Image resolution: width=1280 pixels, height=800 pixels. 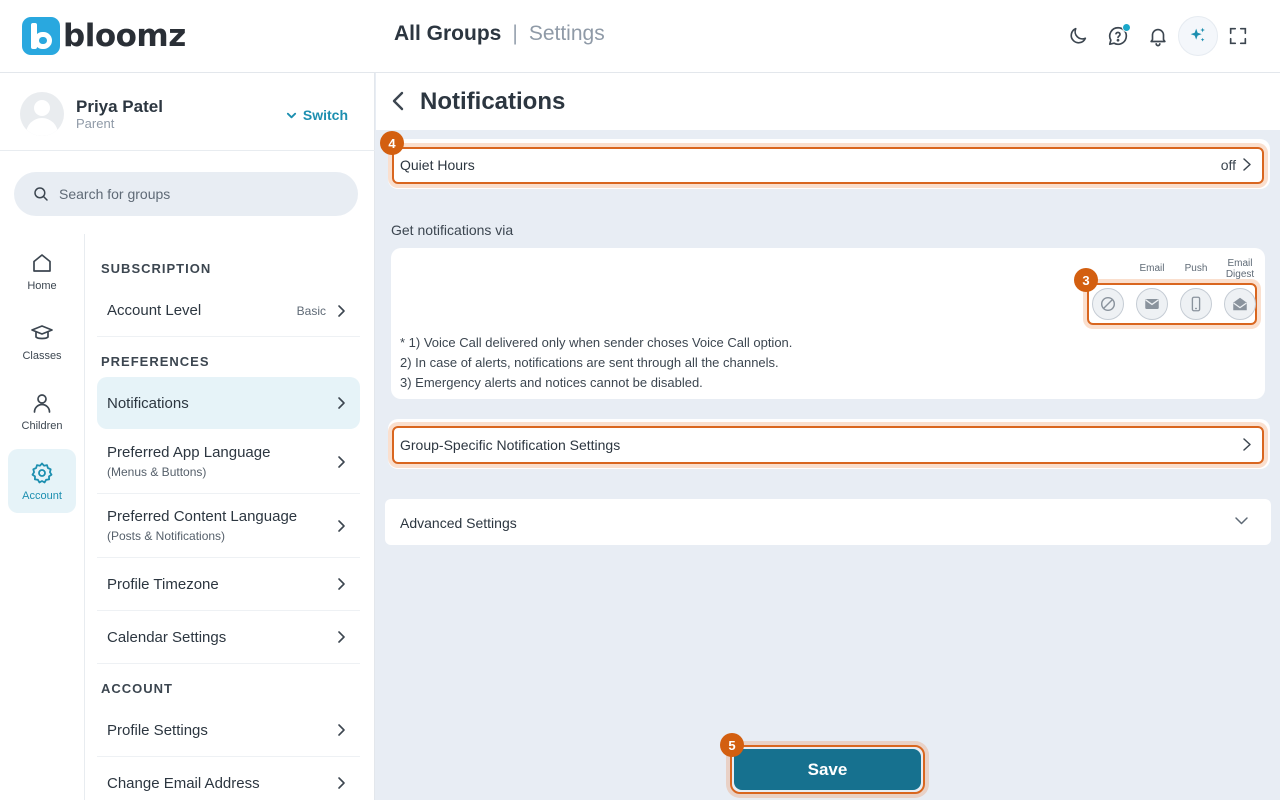 I want to click on push-channel-header: Push, so click(x=1196, y=268).